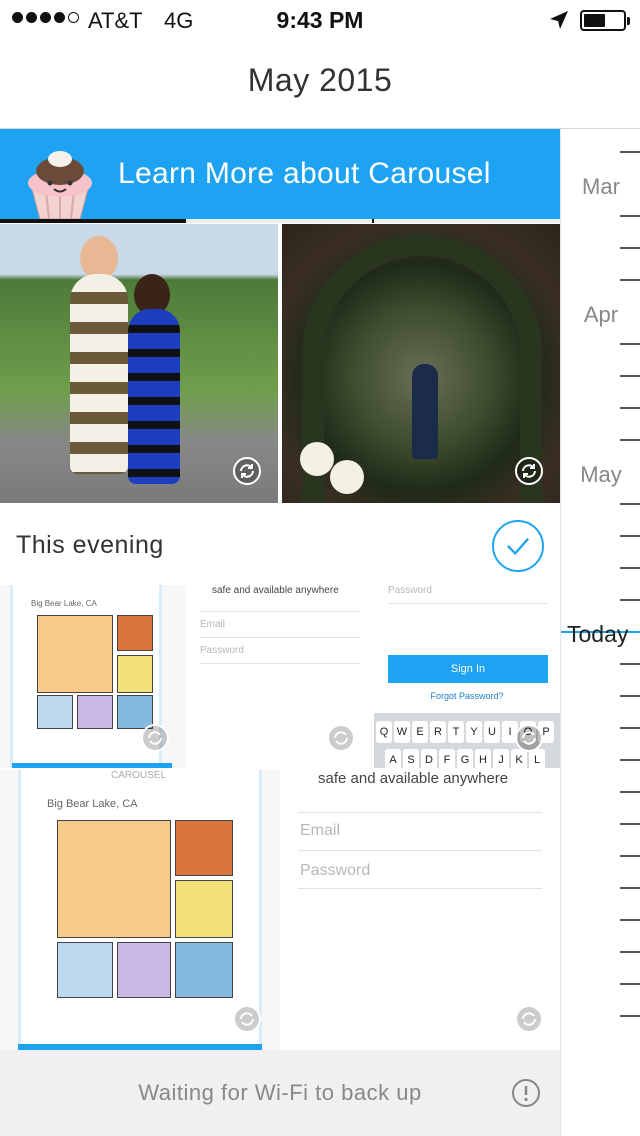 This screenshot has width=640, height=1136. Describe the element at coordinates (179, 20) in the screenshot. I see `network-type: 4G` at that location.